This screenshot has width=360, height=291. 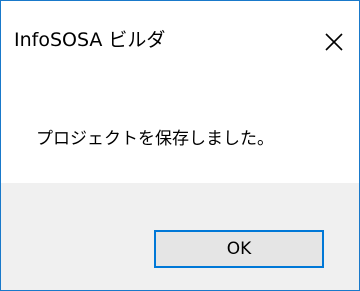 What do you see at coordinates (155, 139) in the screenshot?
I see `dialog-message: プロジェクトを保存しました。` at bounding box center [155, 139].